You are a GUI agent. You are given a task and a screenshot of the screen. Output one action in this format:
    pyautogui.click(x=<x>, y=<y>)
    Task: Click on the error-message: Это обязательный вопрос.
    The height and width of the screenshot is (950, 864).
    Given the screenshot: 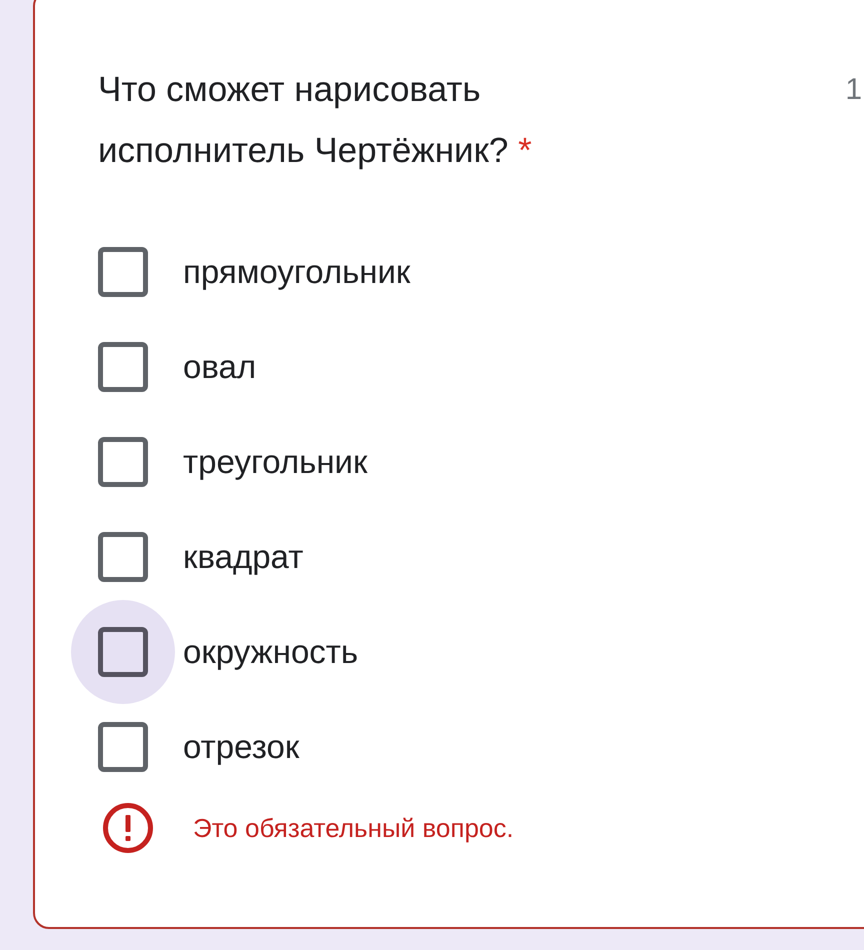 What is the action you would take?
    pyautogui.click(x=353, y=828)
    